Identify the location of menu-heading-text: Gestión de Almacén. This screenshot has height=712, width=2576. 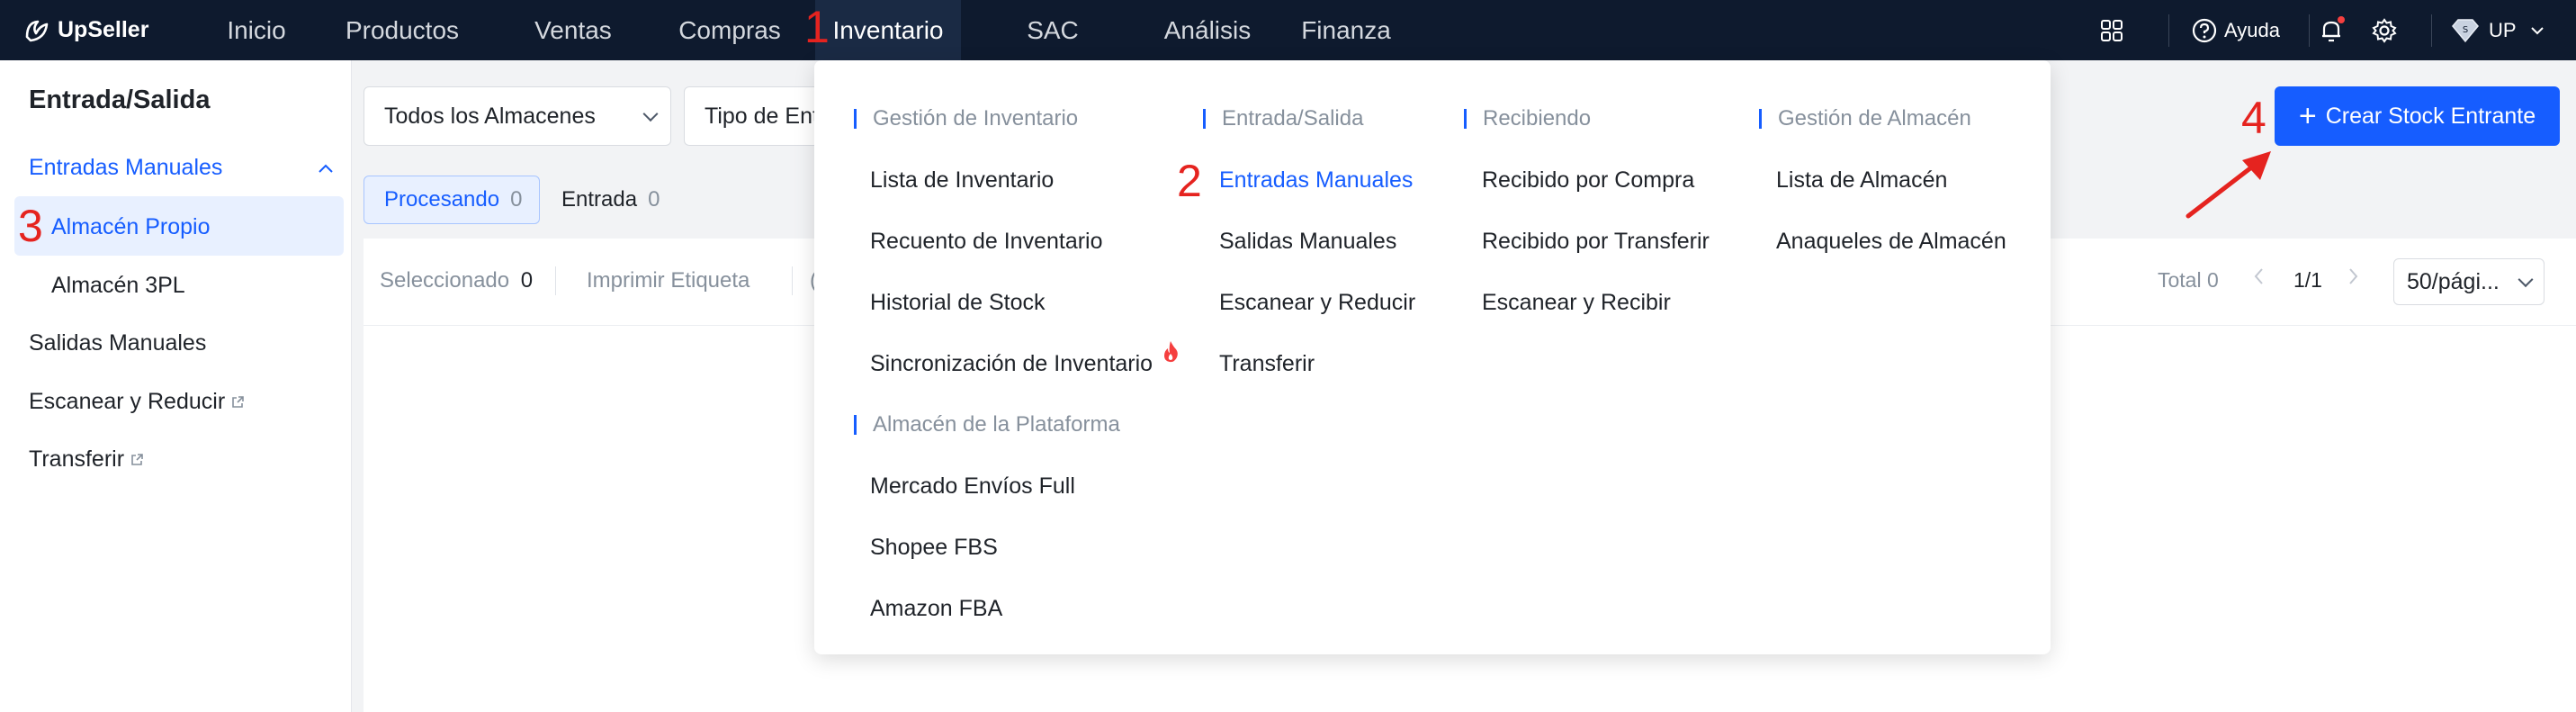
(1874, 118).